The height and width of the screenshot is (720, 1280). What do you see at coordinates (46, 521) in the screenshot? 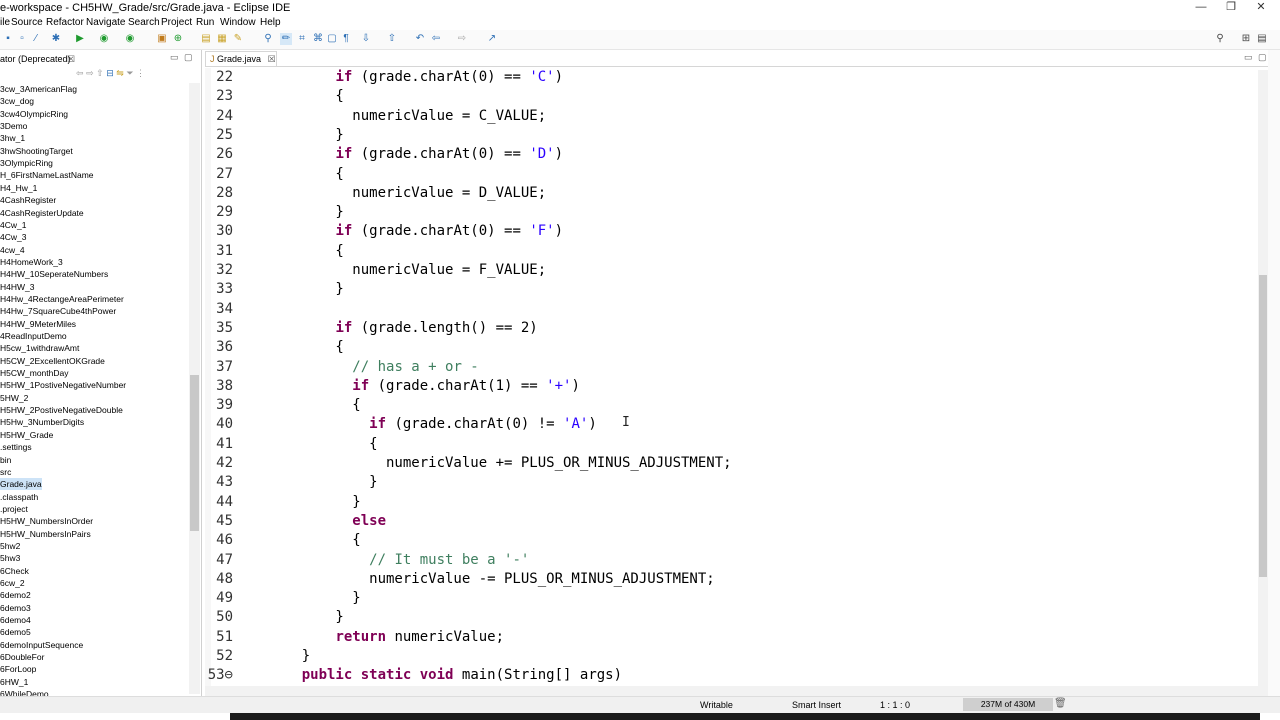
I see `tree-item: H5HW_NumbersInOrder` at bounding box center [46, 521].